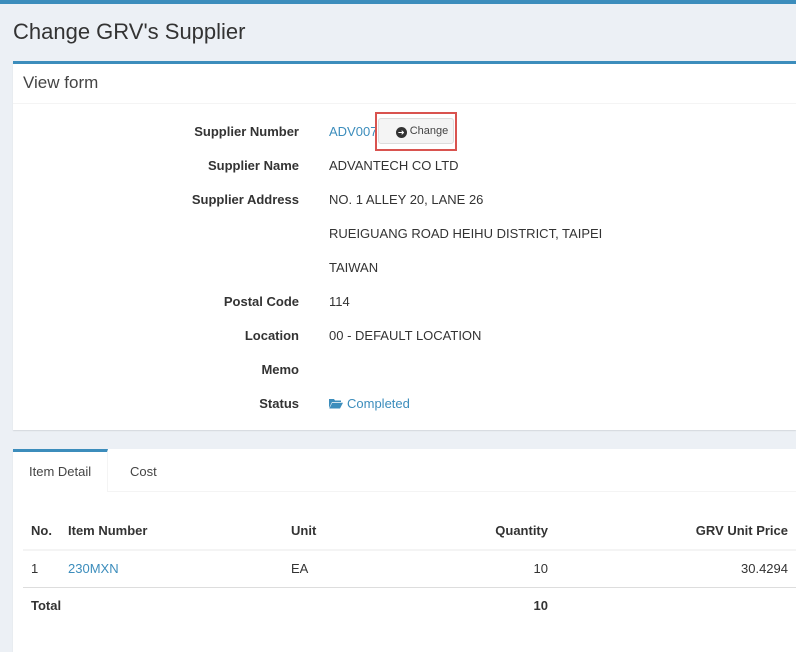  Describe the element at coordinates (404, 470) in the screenshot. I see `tab-bar: Item Detail Cost` at that location.